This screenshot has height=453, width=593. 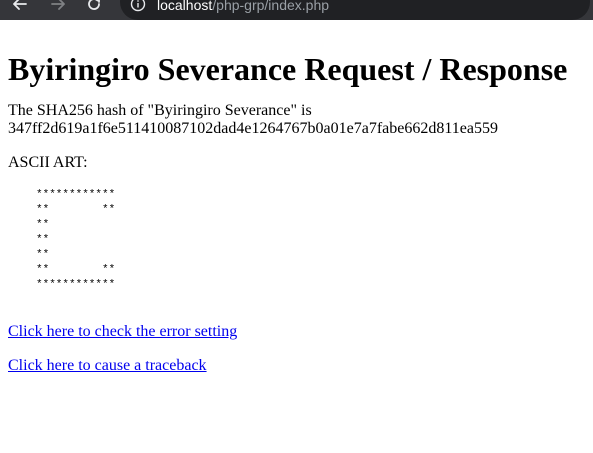 What do you see at coordinates (94, 7) in the screenshot?
I see `reload-icon` at bounding box center [94, 7].